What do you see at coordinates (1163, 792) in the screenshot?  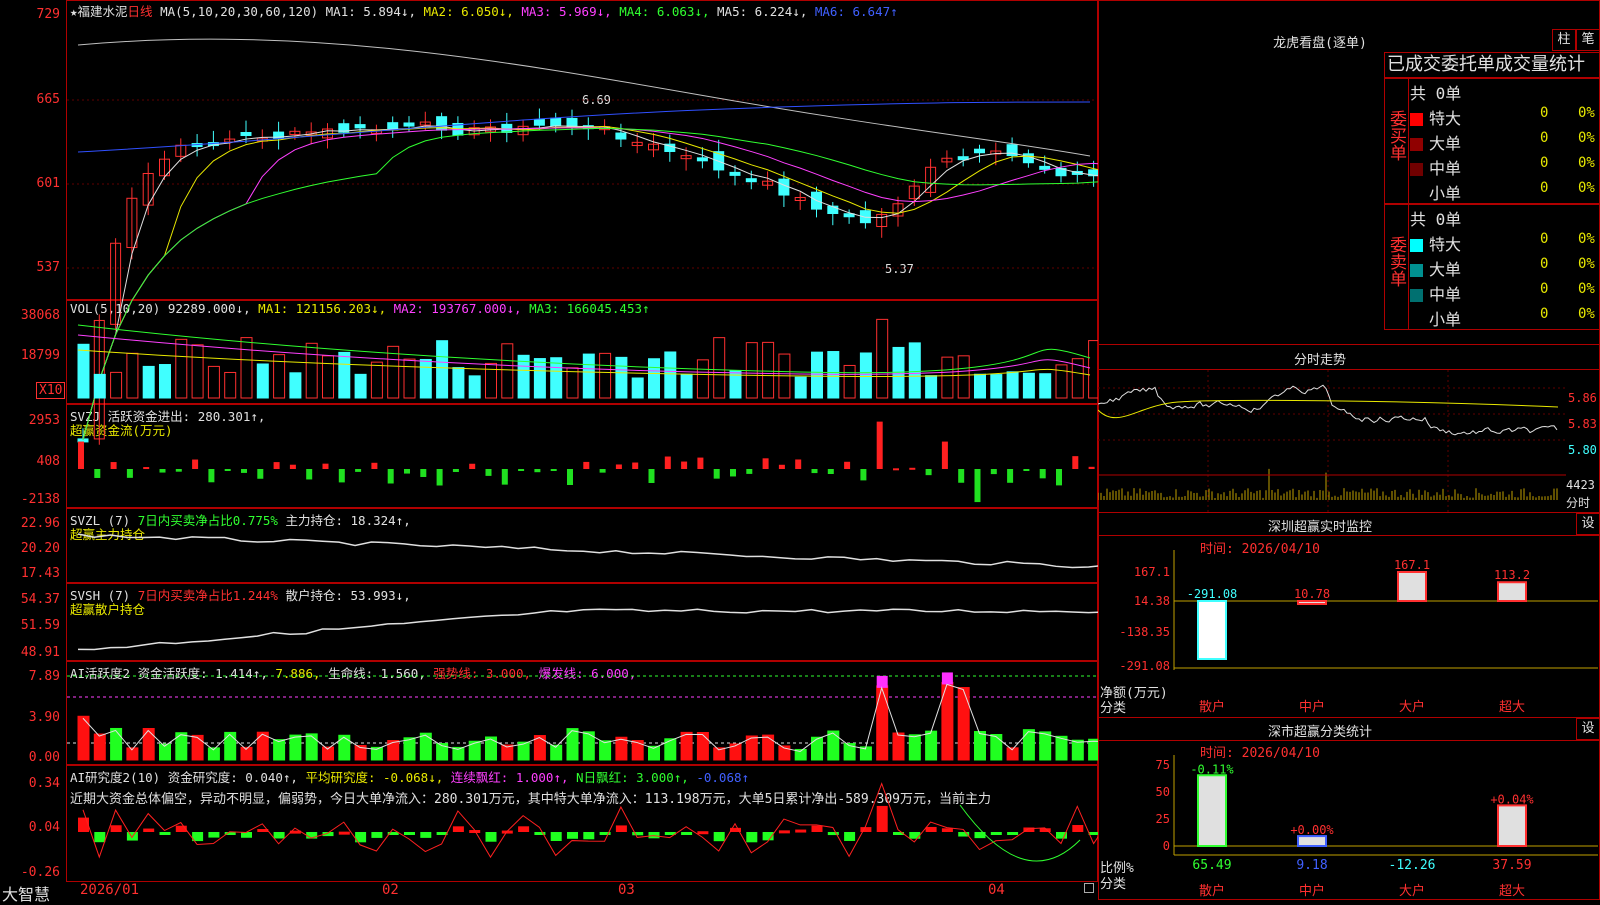 I see `classify-y-label: 50` at bounding box center [1163, 792].